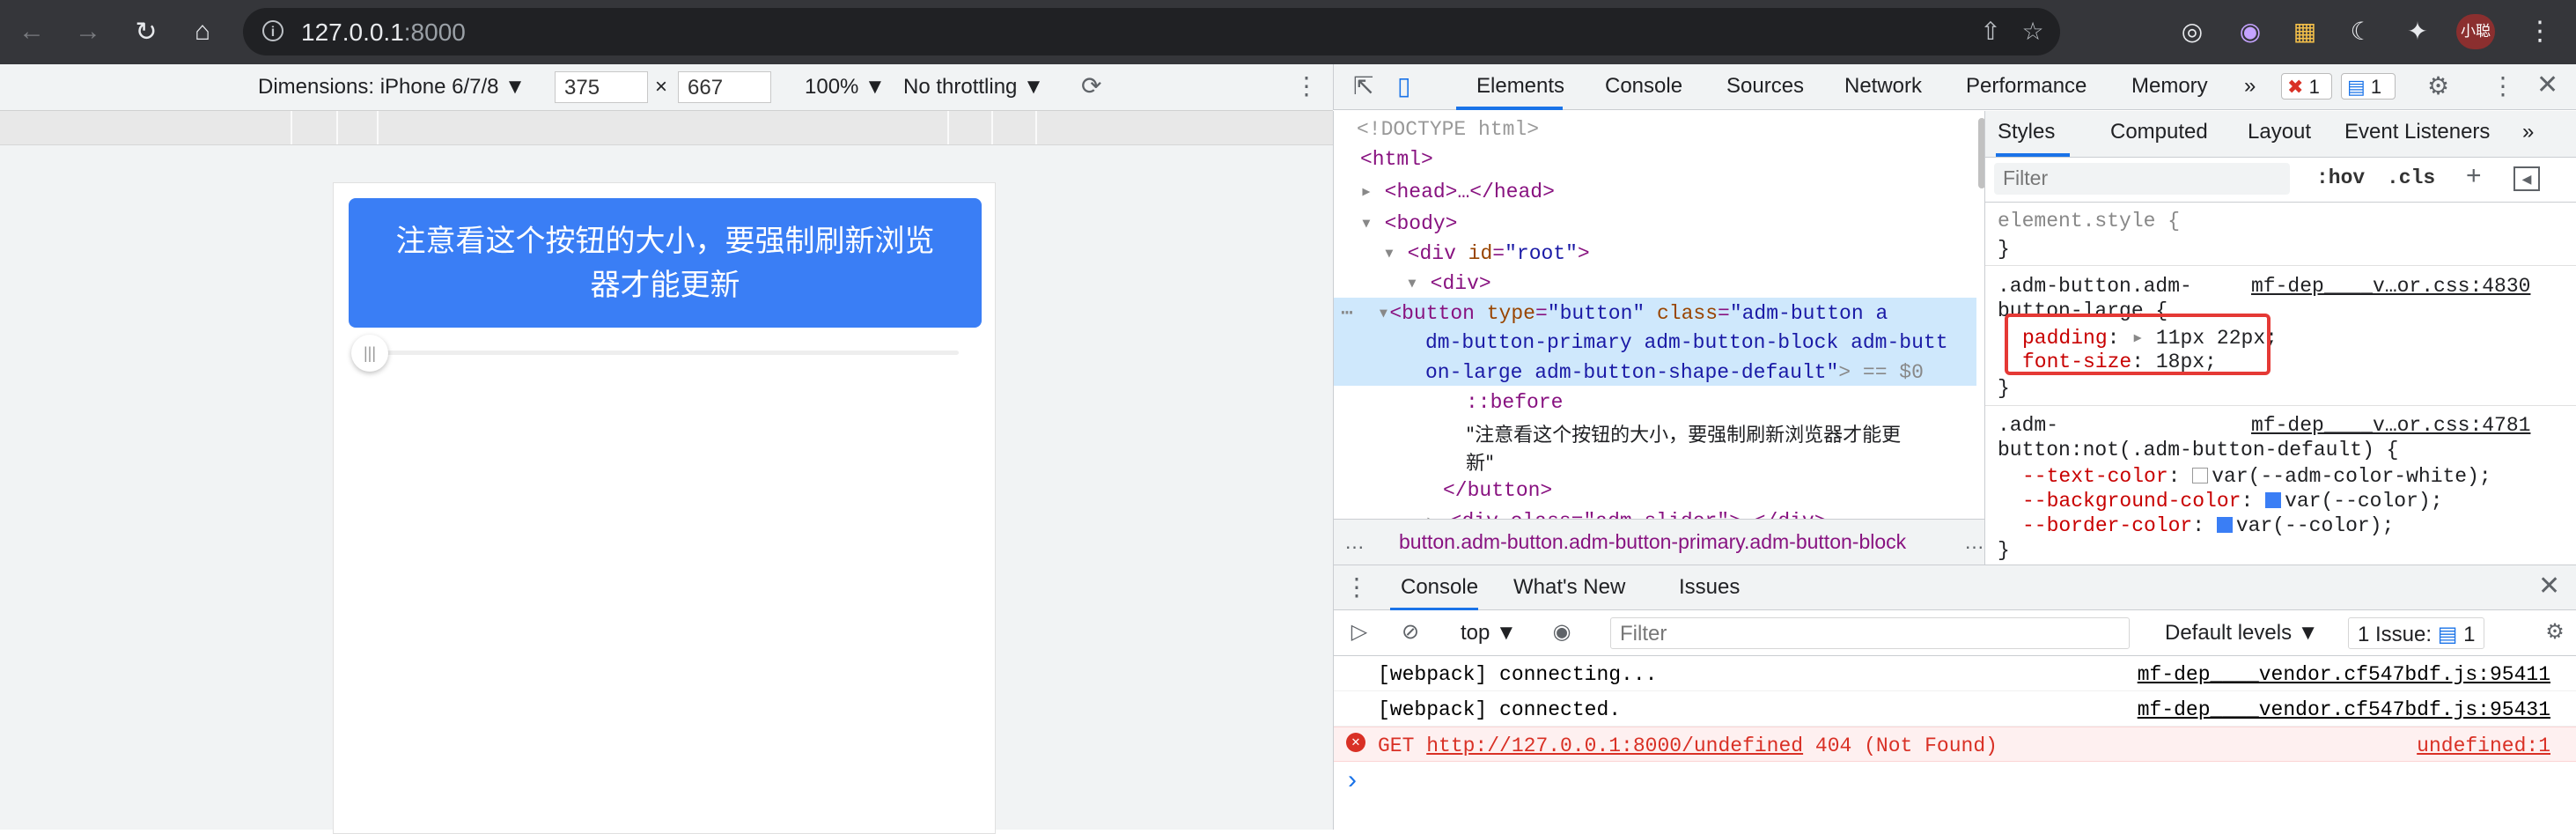  I want to click on node-slider-div: ▸ <div class="adm-slider">…</div>, so click(1626, 514).